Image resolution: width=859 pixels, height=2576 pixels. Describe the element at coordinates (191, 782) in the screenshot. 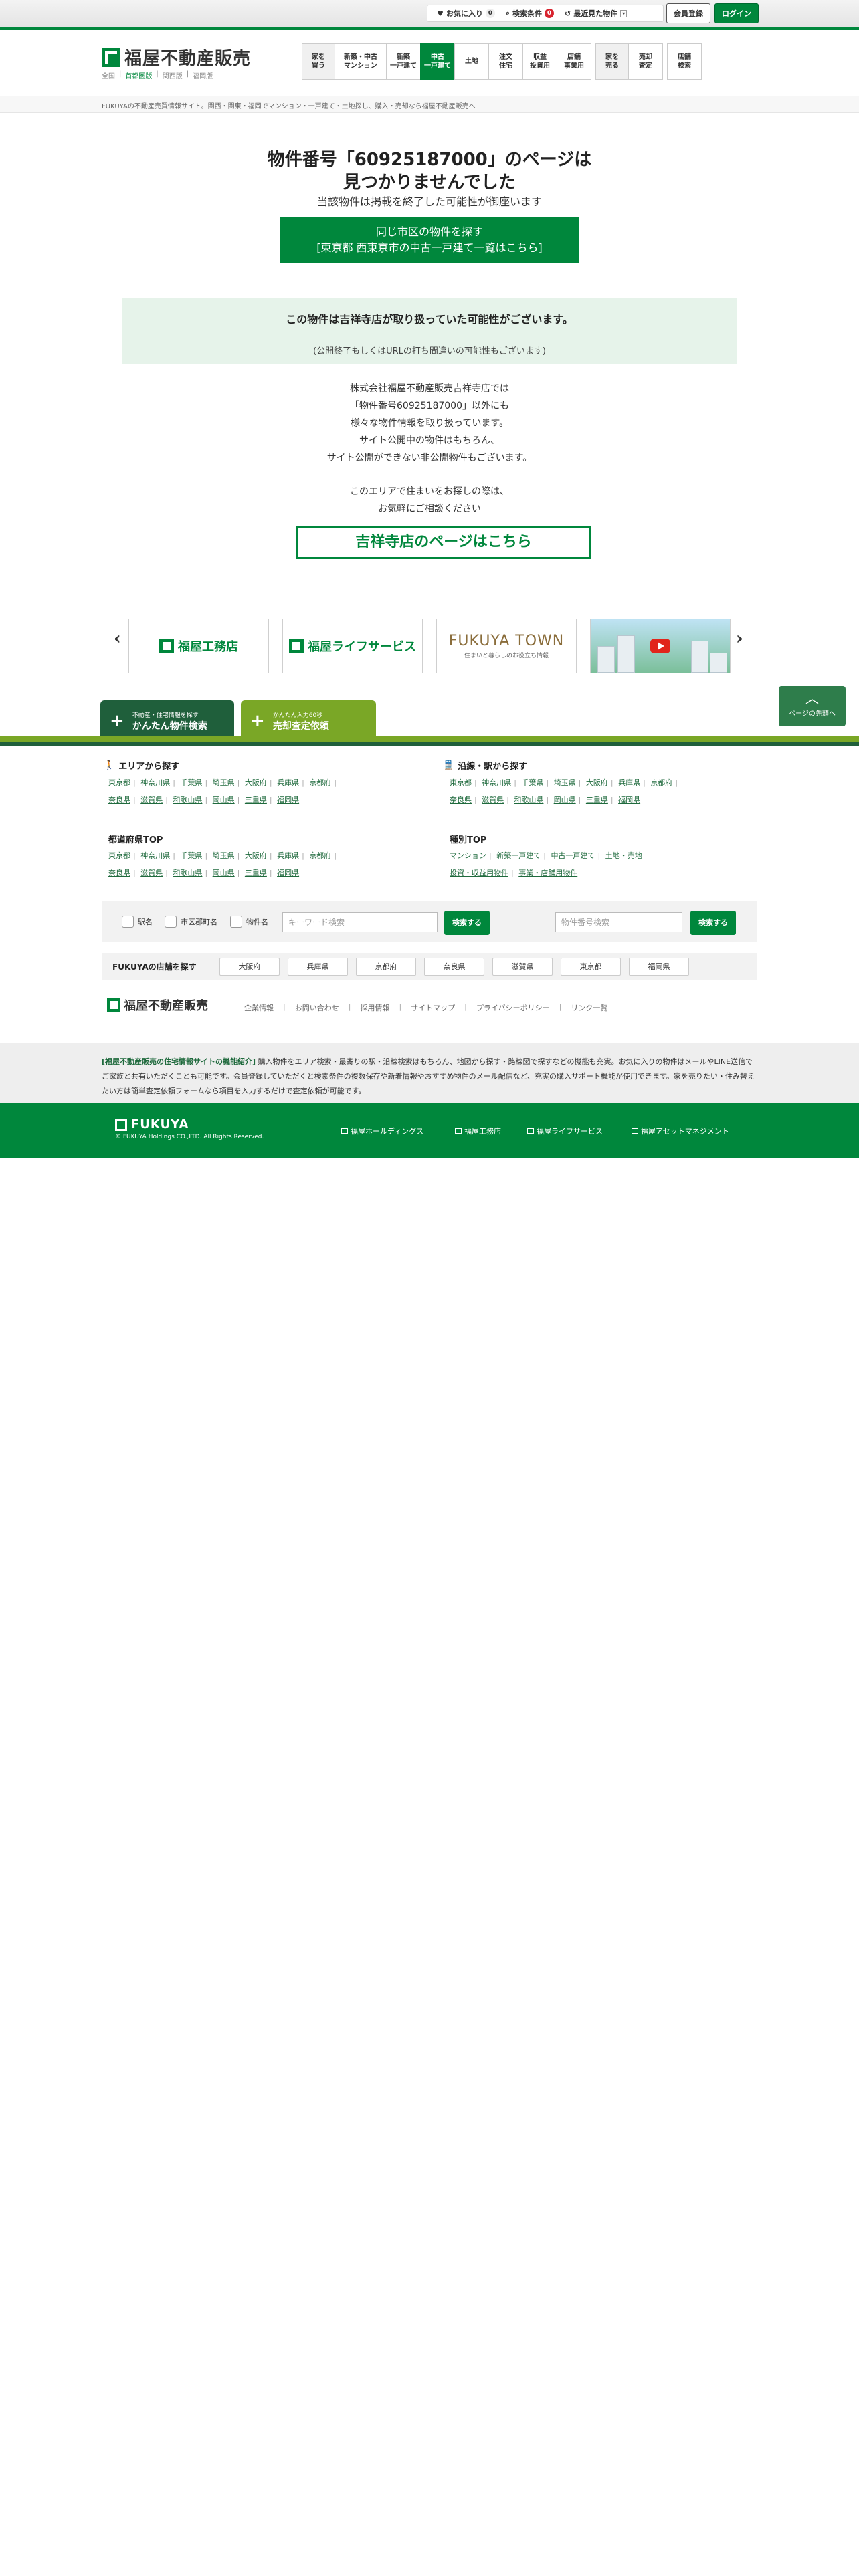

I see `area-link: 千葉県` at that location.